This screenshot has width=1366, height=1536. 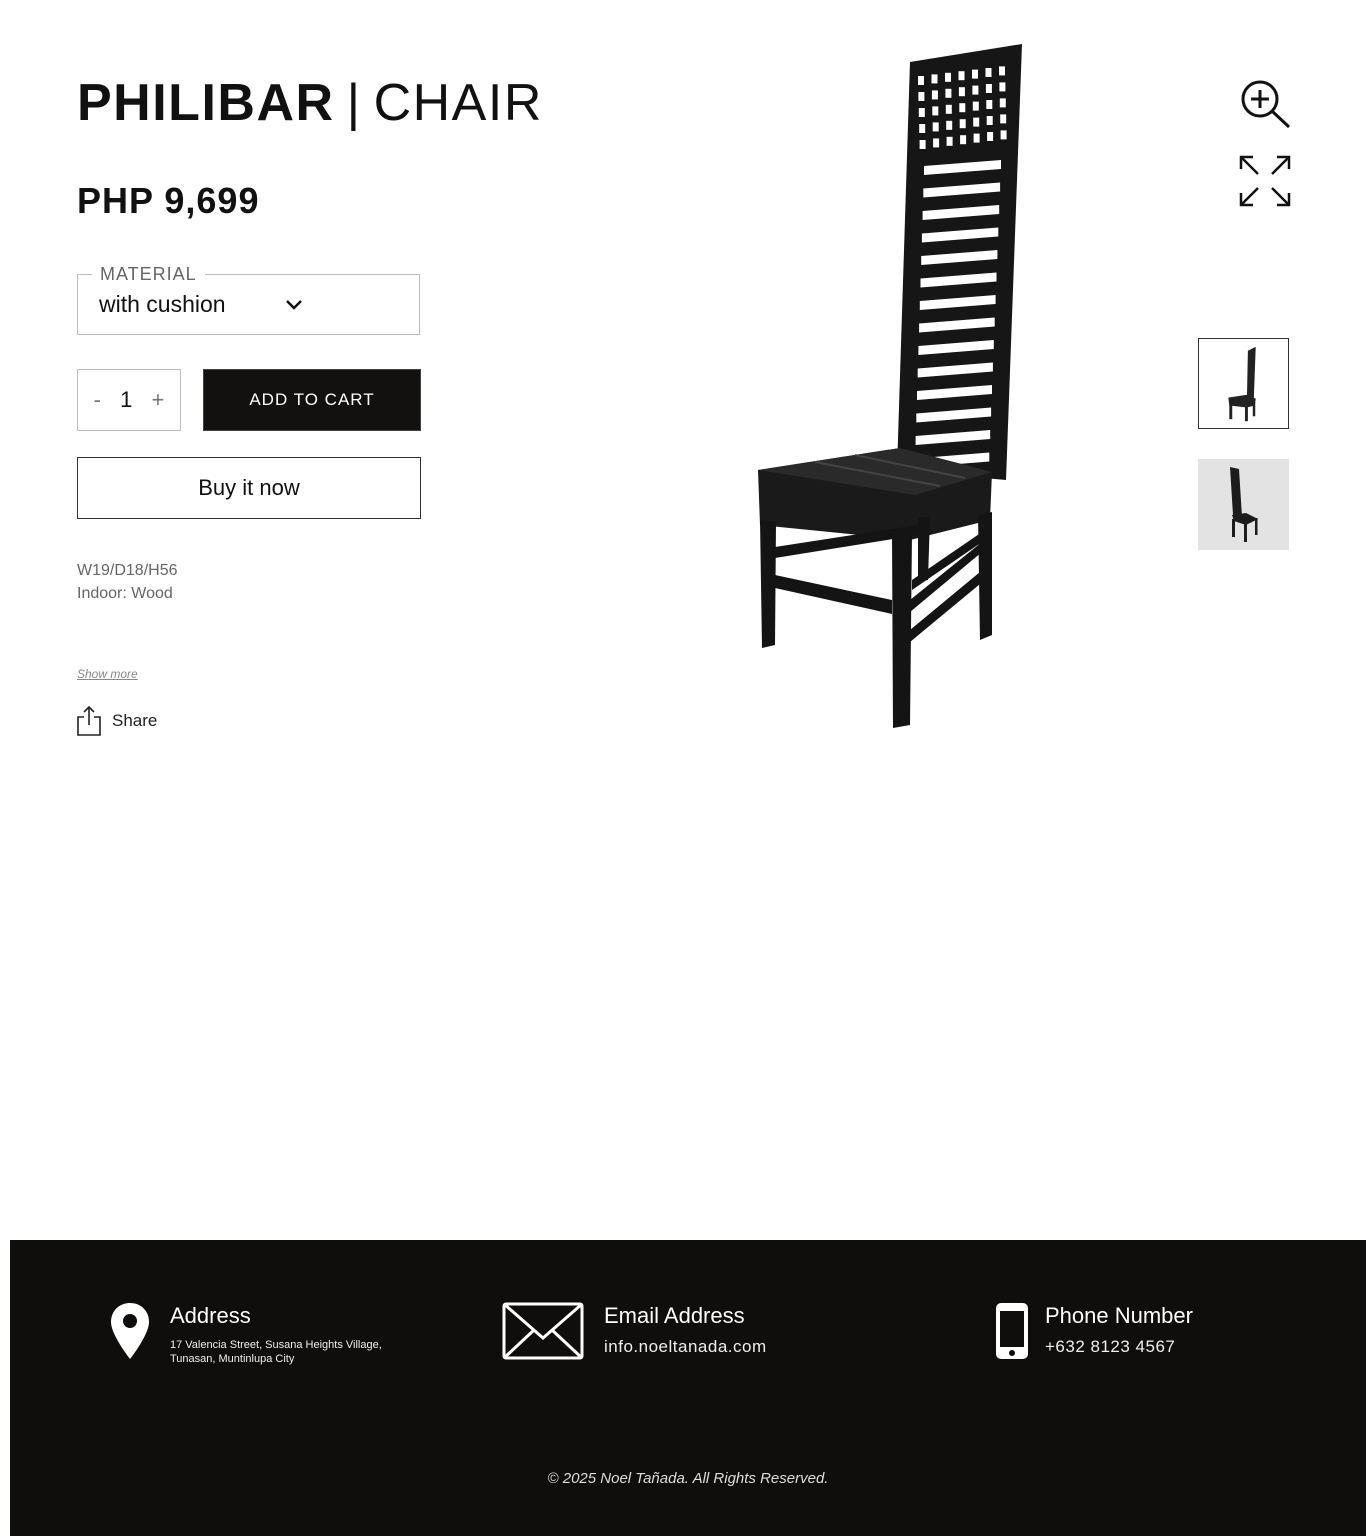 I want to click on product-title: PHILIBAR | CHAIR, so click(x=310, y=103).